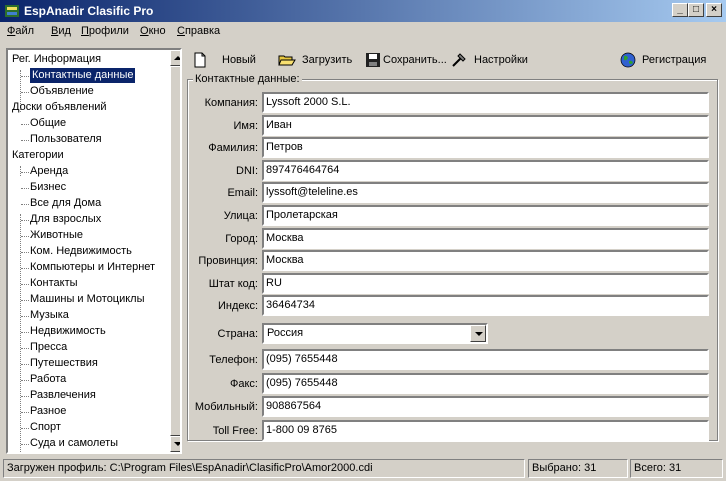  What do you see at coordinates (318, 60) in the screenshot?
I see `load-button: Загрузить` at bounding box center [318, 60].